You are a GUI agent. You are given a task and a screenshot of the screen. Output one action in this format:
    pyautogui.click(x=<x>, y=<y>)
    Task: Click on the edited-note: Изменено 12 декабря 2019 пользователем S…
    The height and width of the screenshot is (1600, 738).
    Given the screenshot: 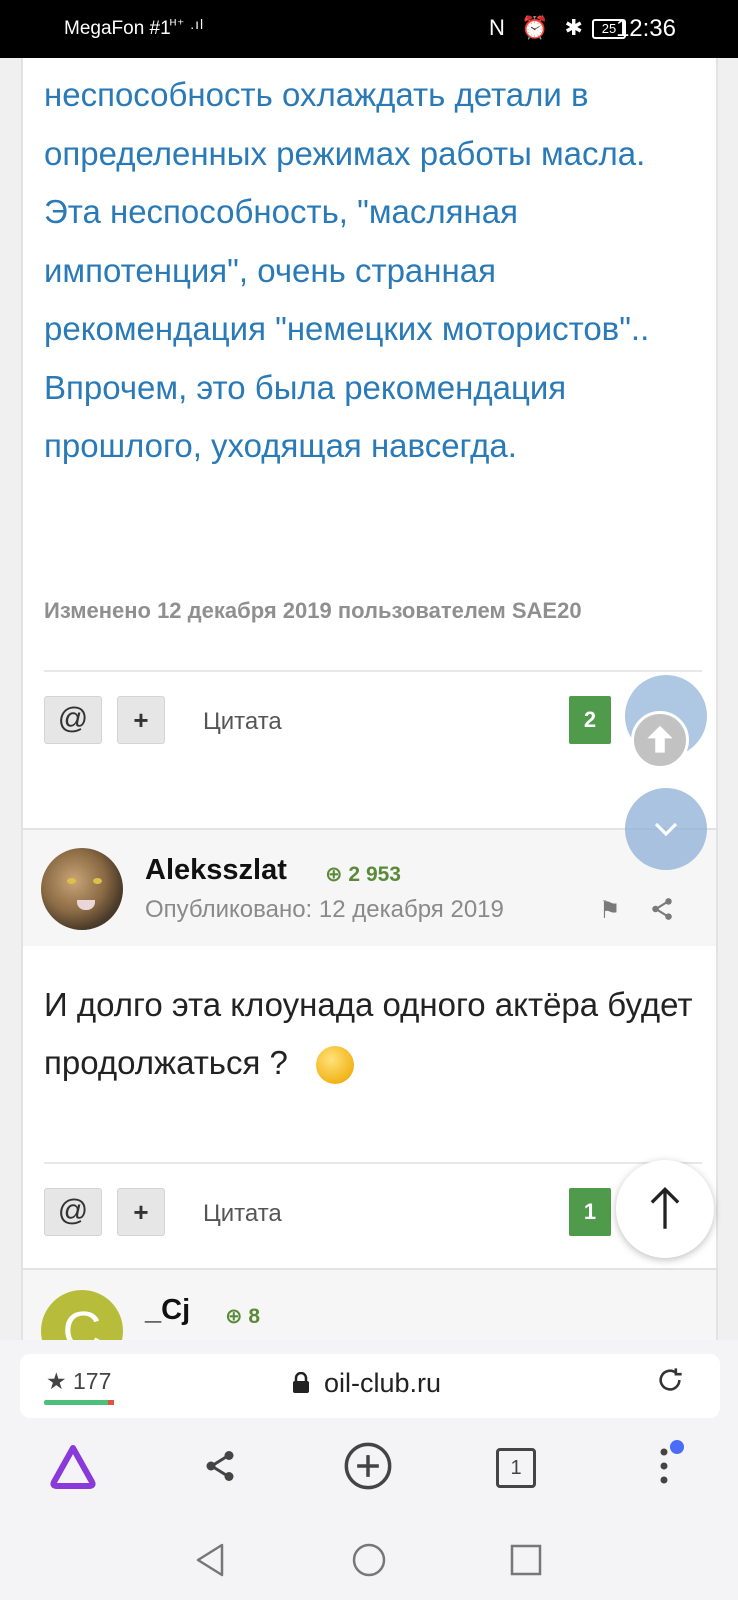 What is the action you would take?
    pyautogui.click(x=313, y=610)
    